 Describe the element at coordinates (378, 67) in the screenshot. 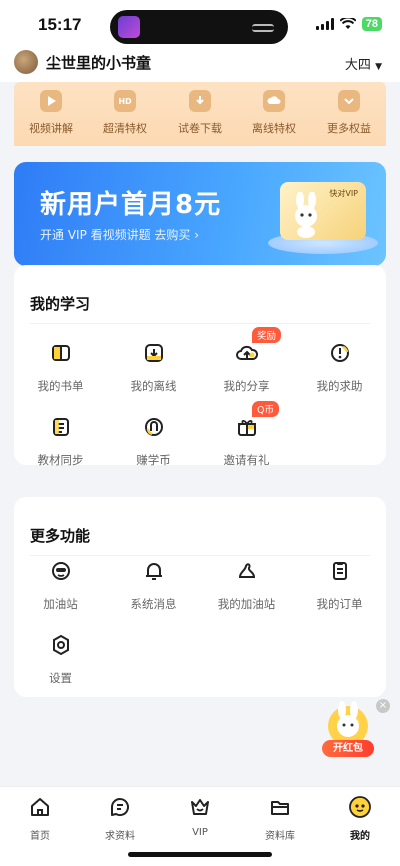

I see `caret-down-icon: ▼` at that location.